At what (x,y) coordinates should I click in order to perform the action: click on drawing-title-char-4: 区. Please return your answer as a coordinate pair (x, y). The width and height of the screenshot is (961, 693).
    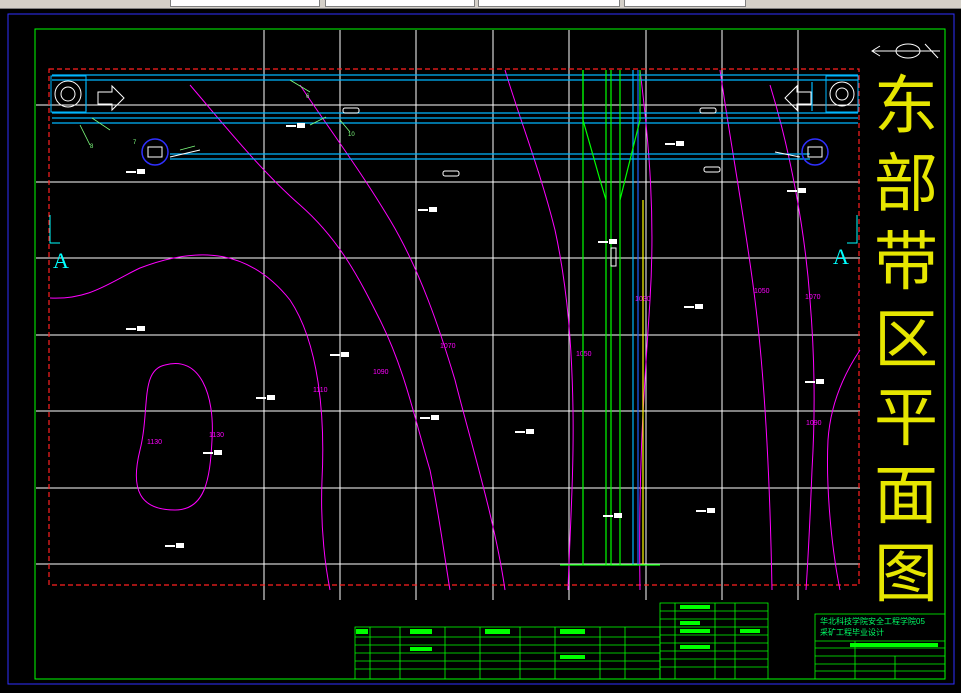
    Looking at the image, I should click on (906, 340).